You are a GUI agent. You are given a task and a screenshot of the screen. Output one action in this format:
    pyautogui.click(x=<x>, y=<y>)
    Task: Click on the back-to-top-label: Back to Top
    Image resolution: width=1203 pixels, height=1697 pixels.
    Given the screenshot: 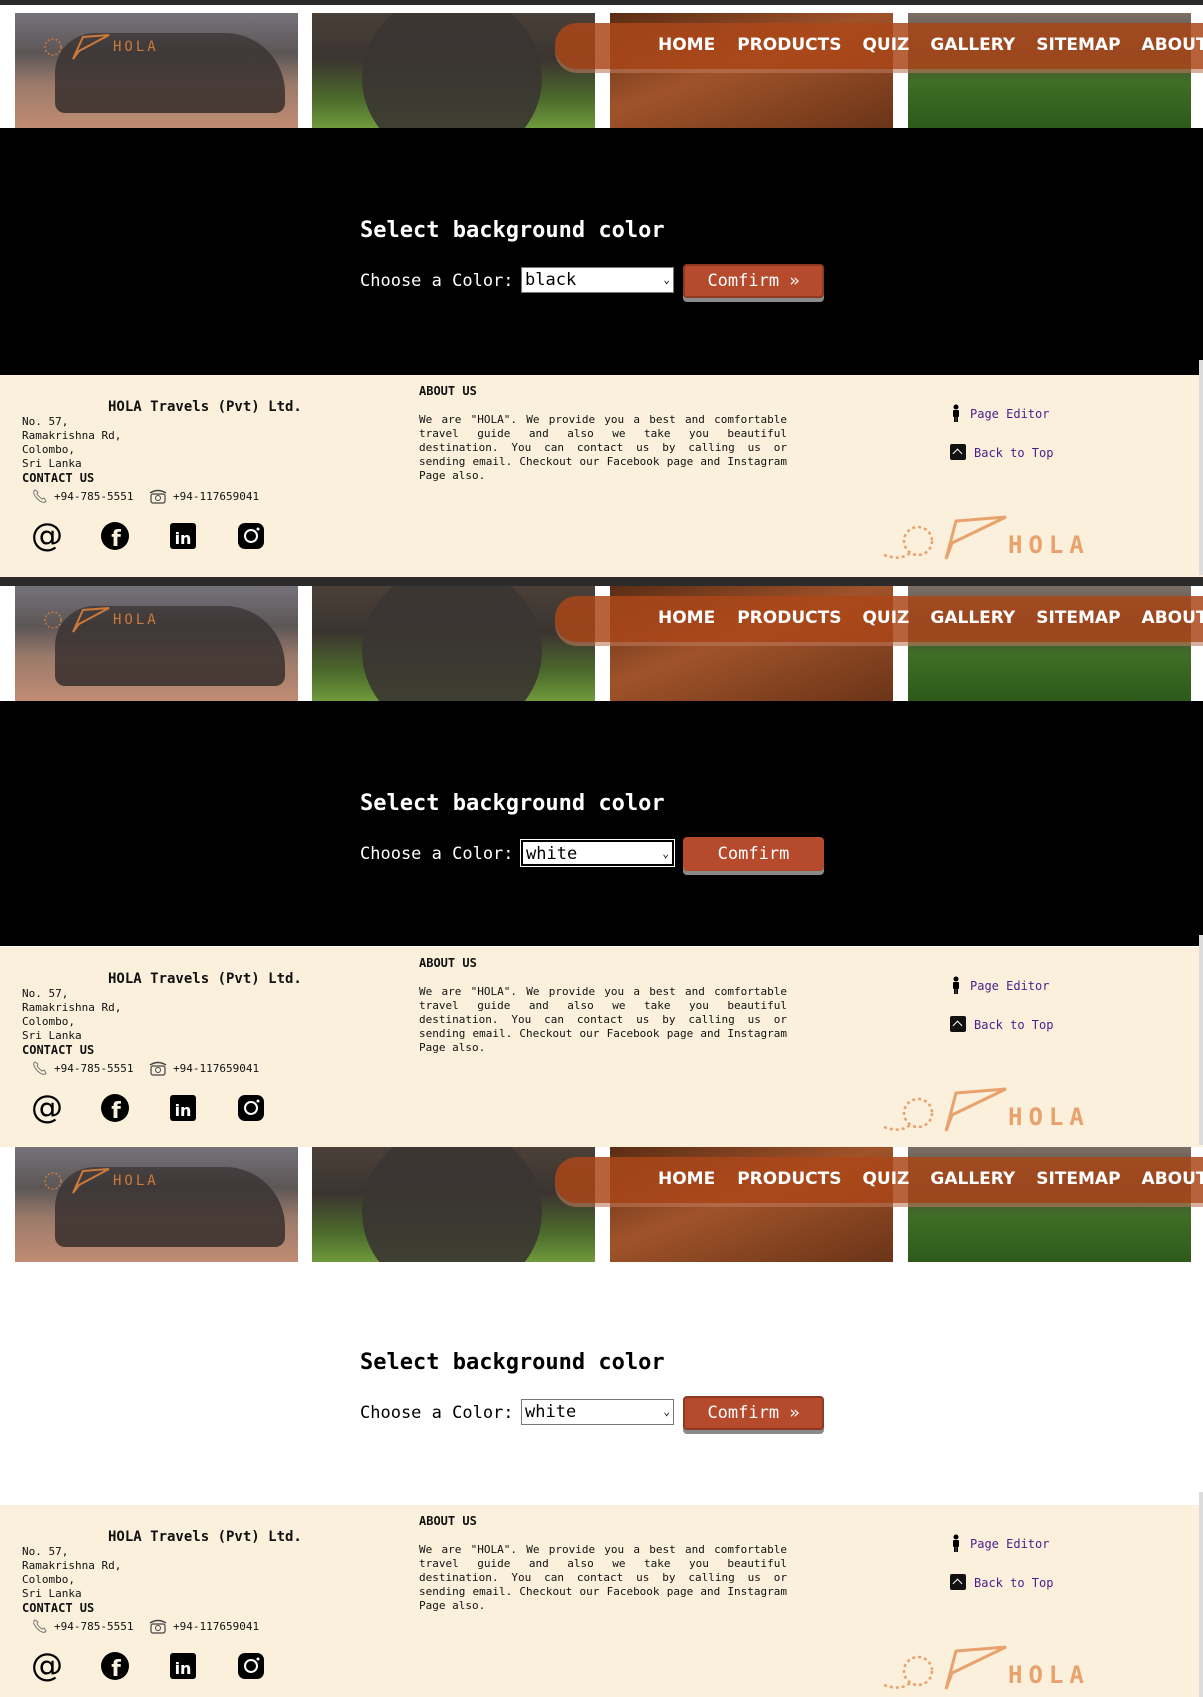 What is the action you would take?
    pyautogui.click(x=1014, y=453)
    